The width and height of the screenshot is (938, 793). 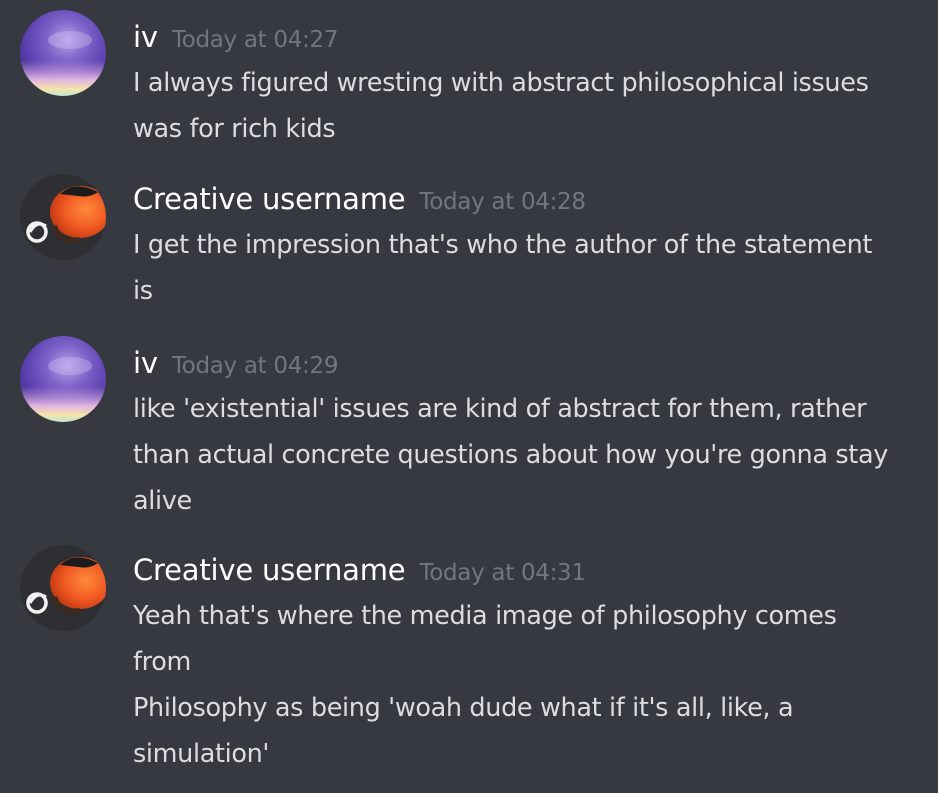 I want to click on timestamp: Today at 04:29, so click(x=255, y=366).